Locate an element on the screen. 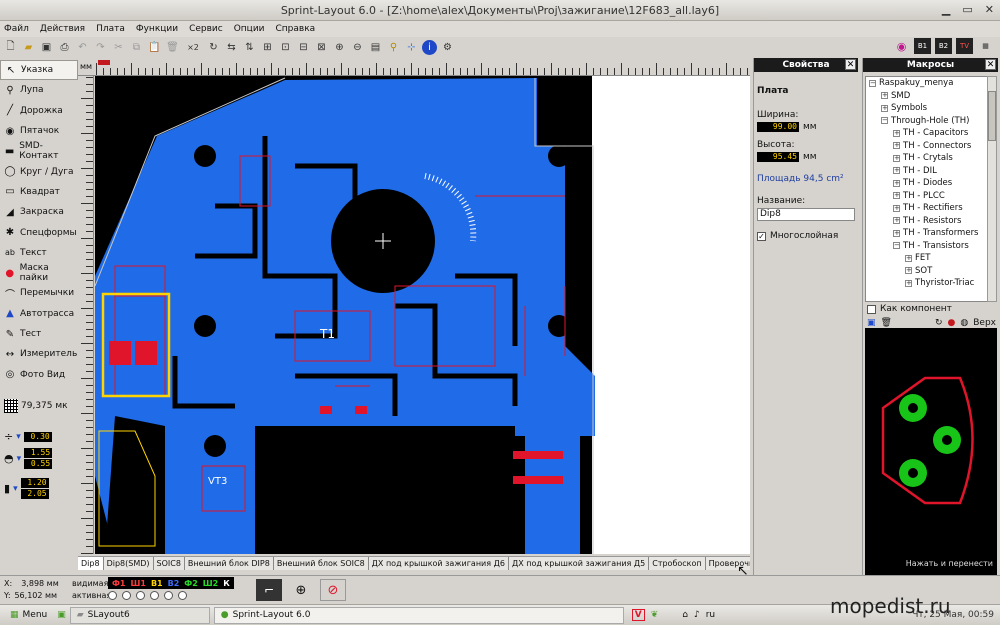  settings-gear-icon: ⚙ is located at coordinates (447, 47).